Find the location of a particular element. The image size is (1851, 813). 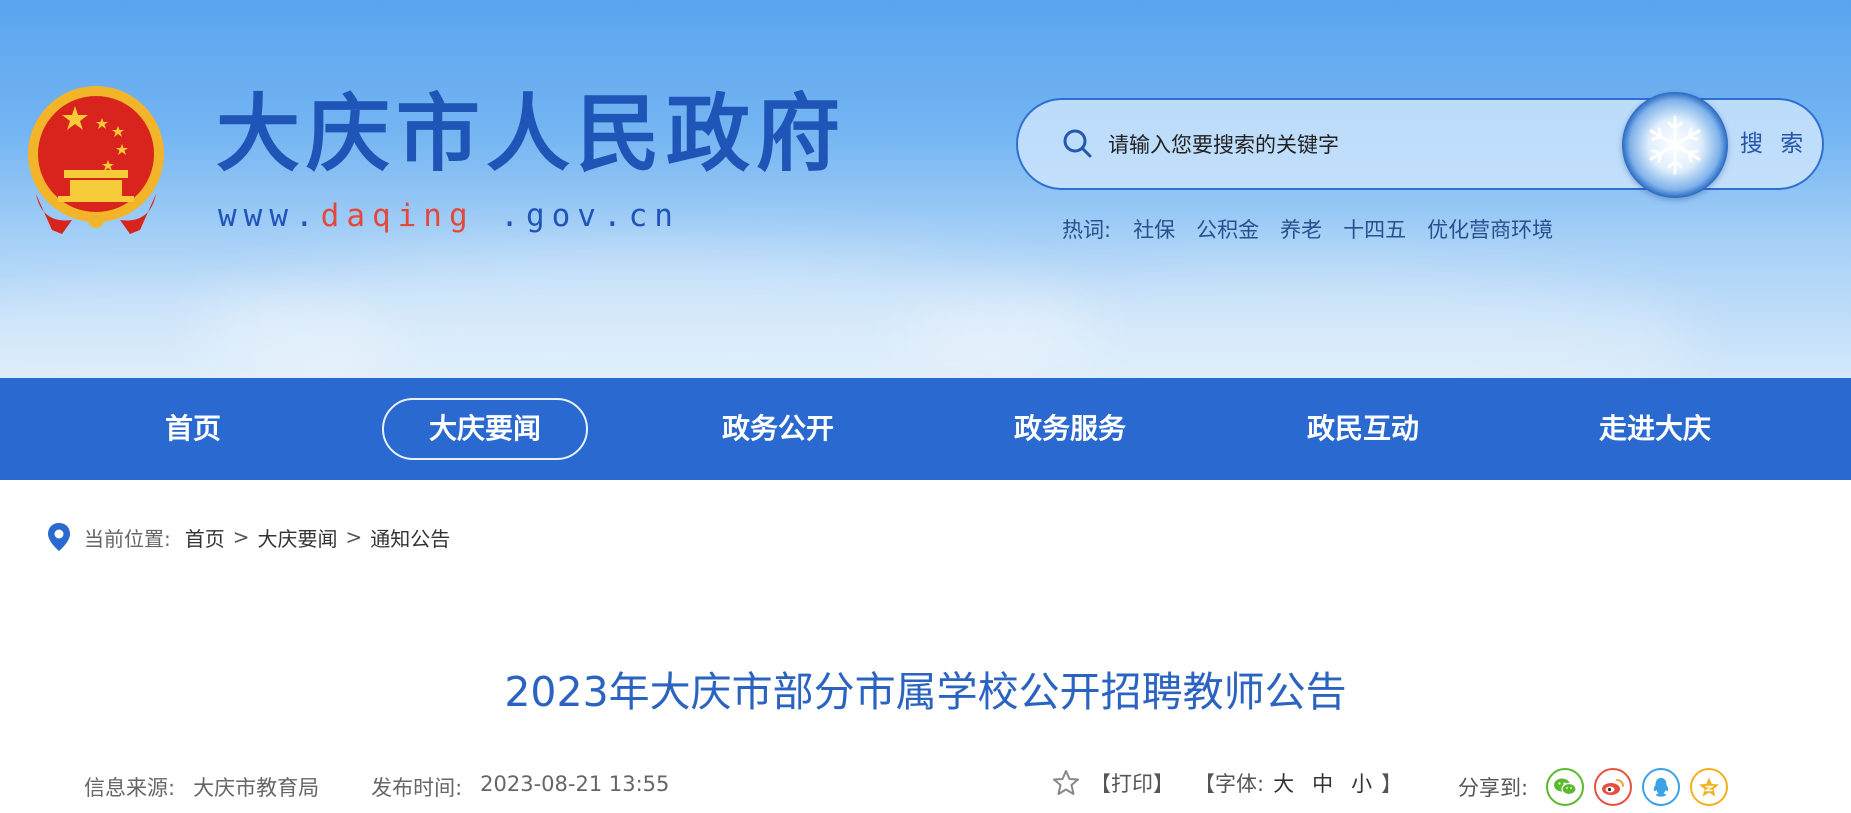

main-nav: 首页 大庆要闻 政务公开 政务服务 政民互动 走进大庆 is located at coordinates (925, 429).